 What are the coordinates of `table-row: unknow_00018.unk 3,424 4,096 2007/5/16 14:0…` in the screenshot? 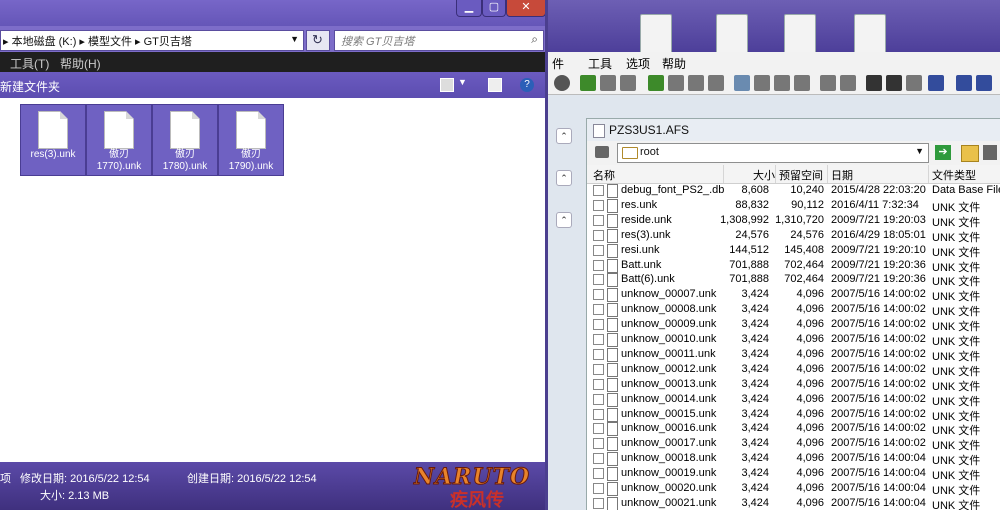 It's located at (793, 459).